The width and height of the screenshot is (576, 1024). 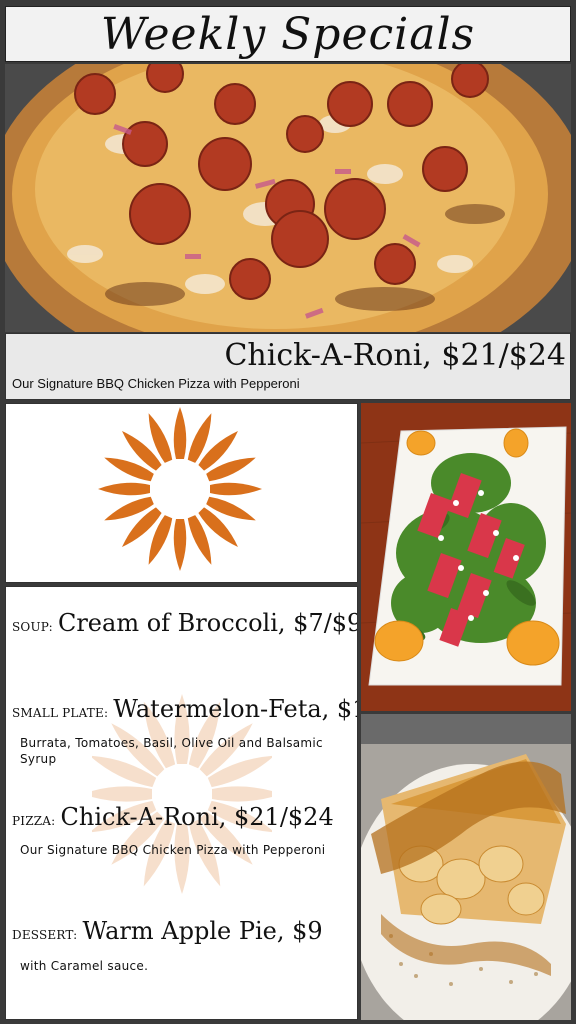 What do you see at coordinates (197, 817) in the screenshot?
I see `menu-item-pizza: Chick-A-Roni, $21/$24` at bounding box center [197, 817].